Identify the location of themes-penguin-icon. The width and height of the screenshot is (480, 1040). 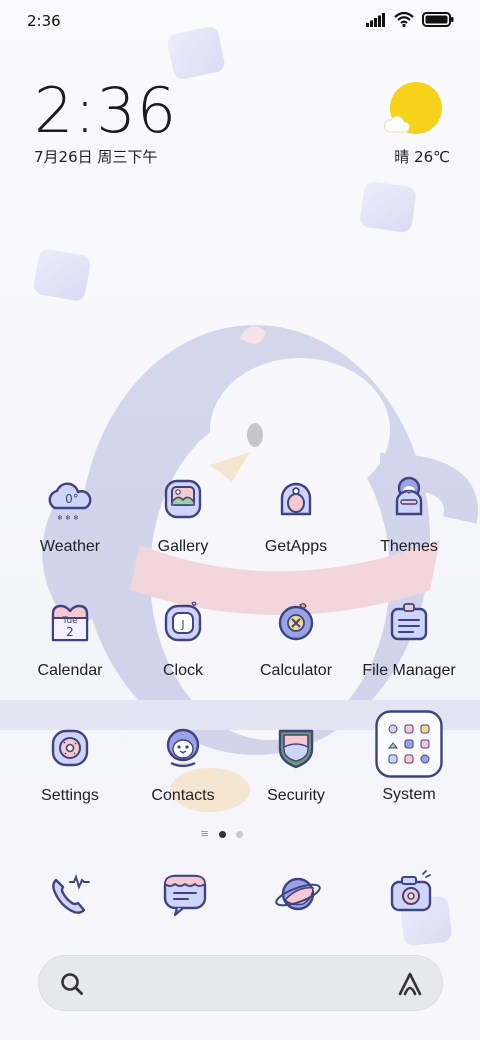
(409, 496).